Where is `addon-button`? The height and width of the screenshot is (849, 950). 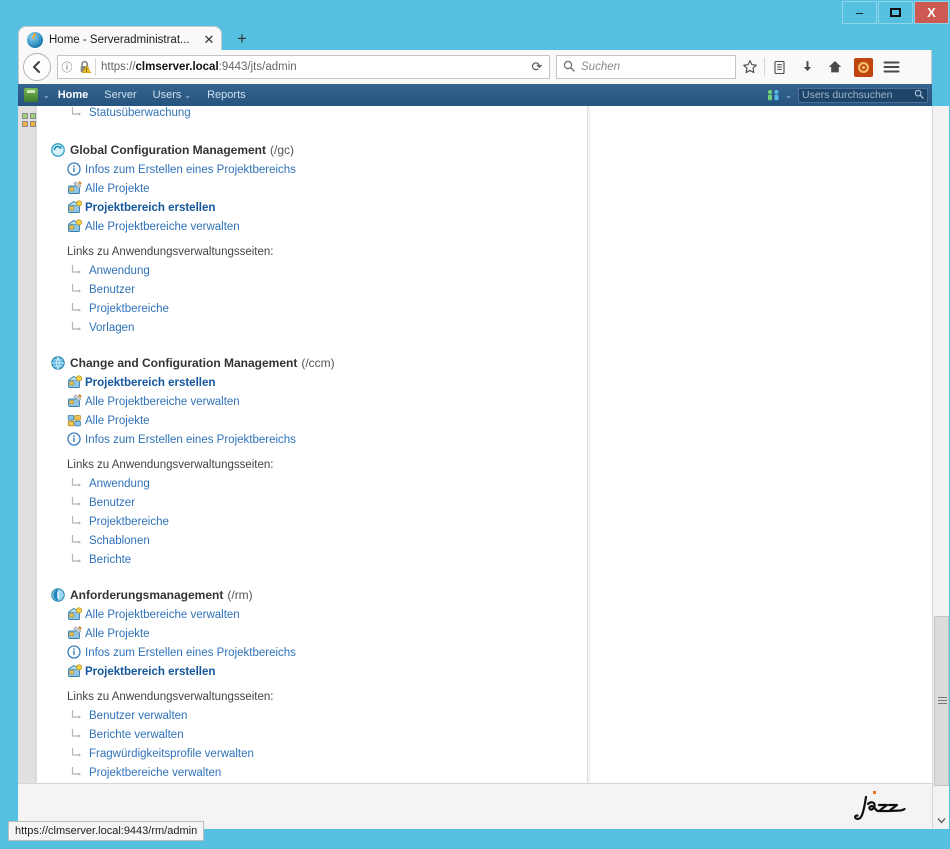
addon-button is located at coordinates (863, 67).